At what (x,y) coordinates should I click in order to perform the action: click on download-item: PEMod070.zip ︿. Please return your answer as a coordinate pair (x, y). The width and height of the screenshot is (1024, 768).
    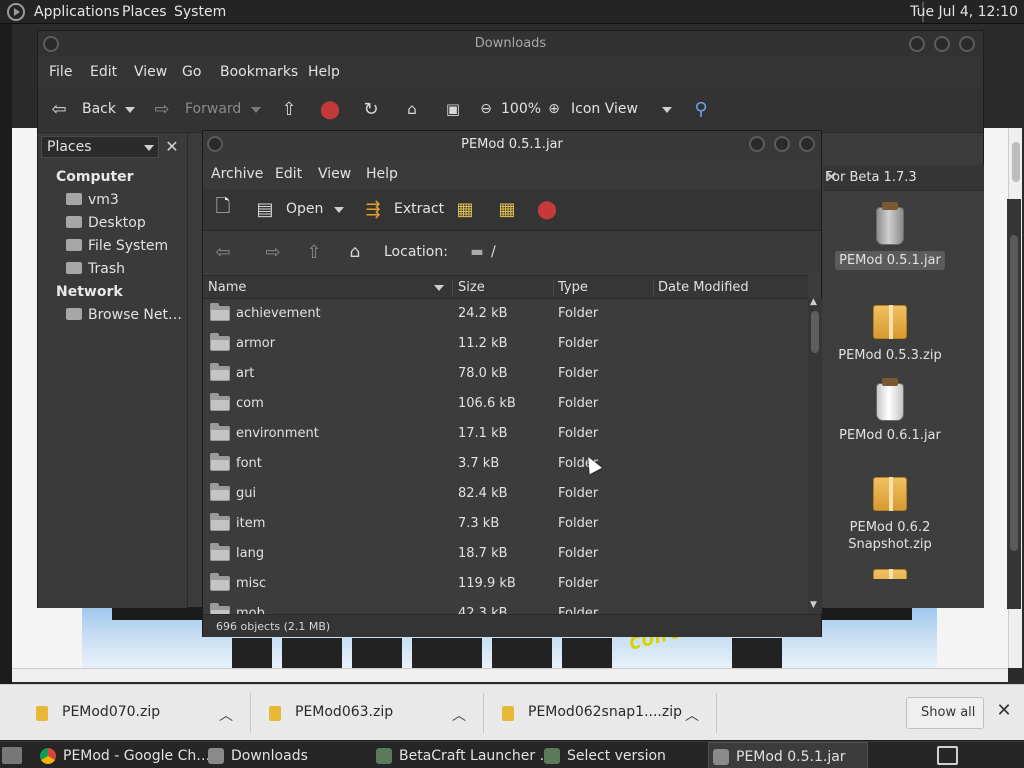
    Looking at the image, I should click on (141, 713).